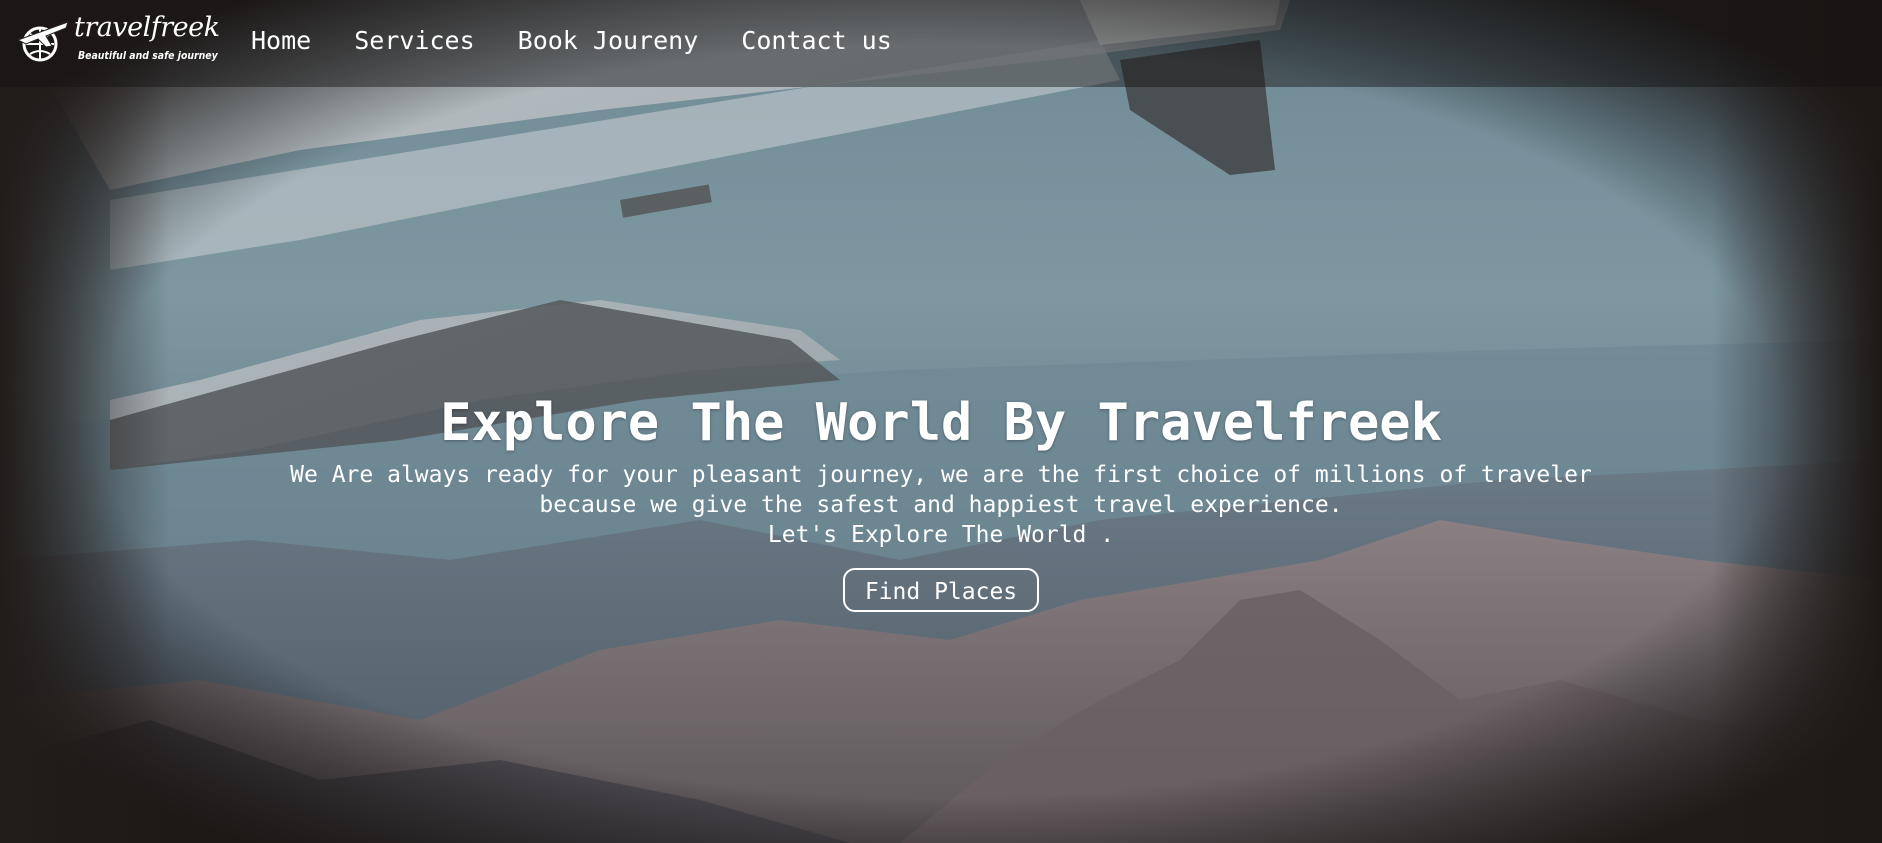  I want to click on nav-menu: Home Services Book Joureny Contact us, so click(593, 40).